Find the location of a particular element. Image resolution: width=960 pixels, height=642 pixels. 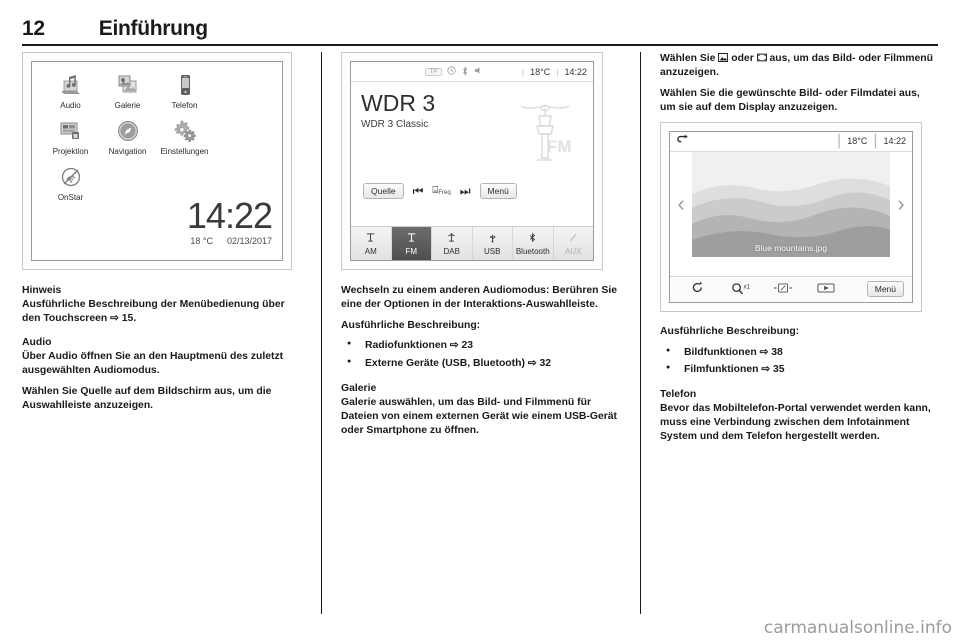

mute-icon is located at coordinates (479, 71).